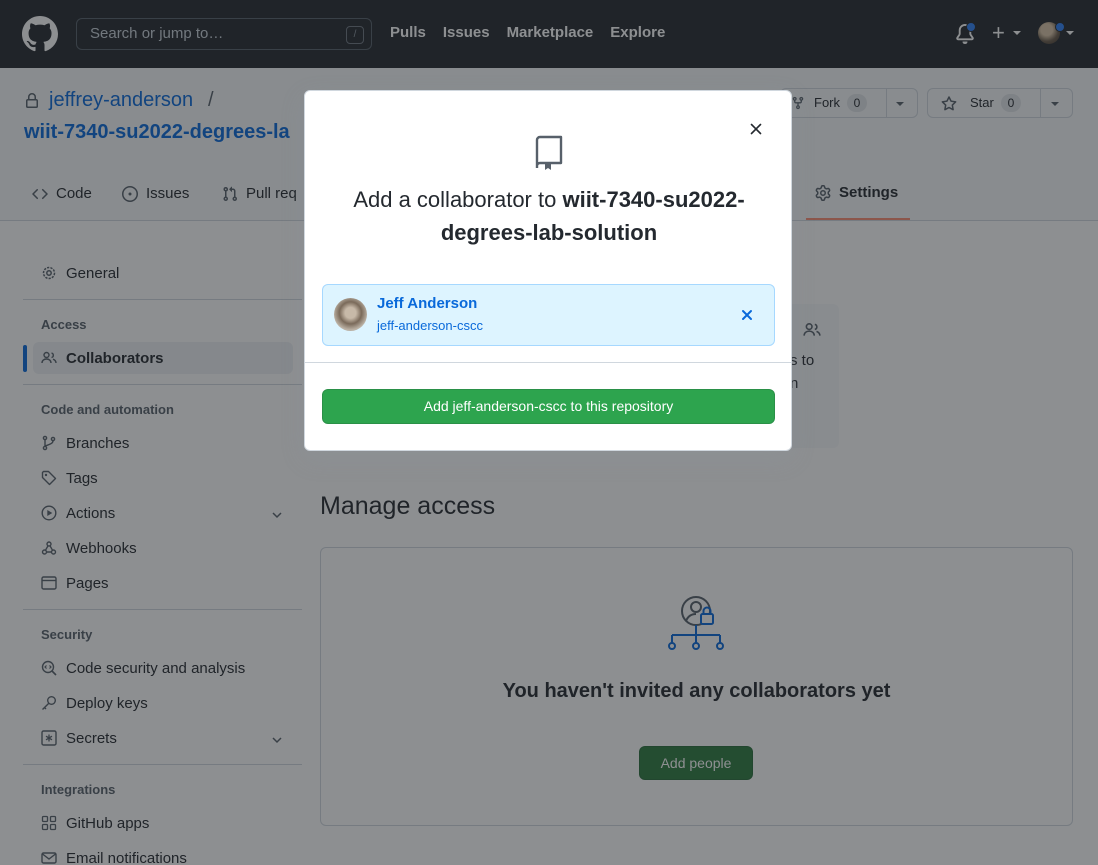  I want to click on repo-icon, so click(549, 152).